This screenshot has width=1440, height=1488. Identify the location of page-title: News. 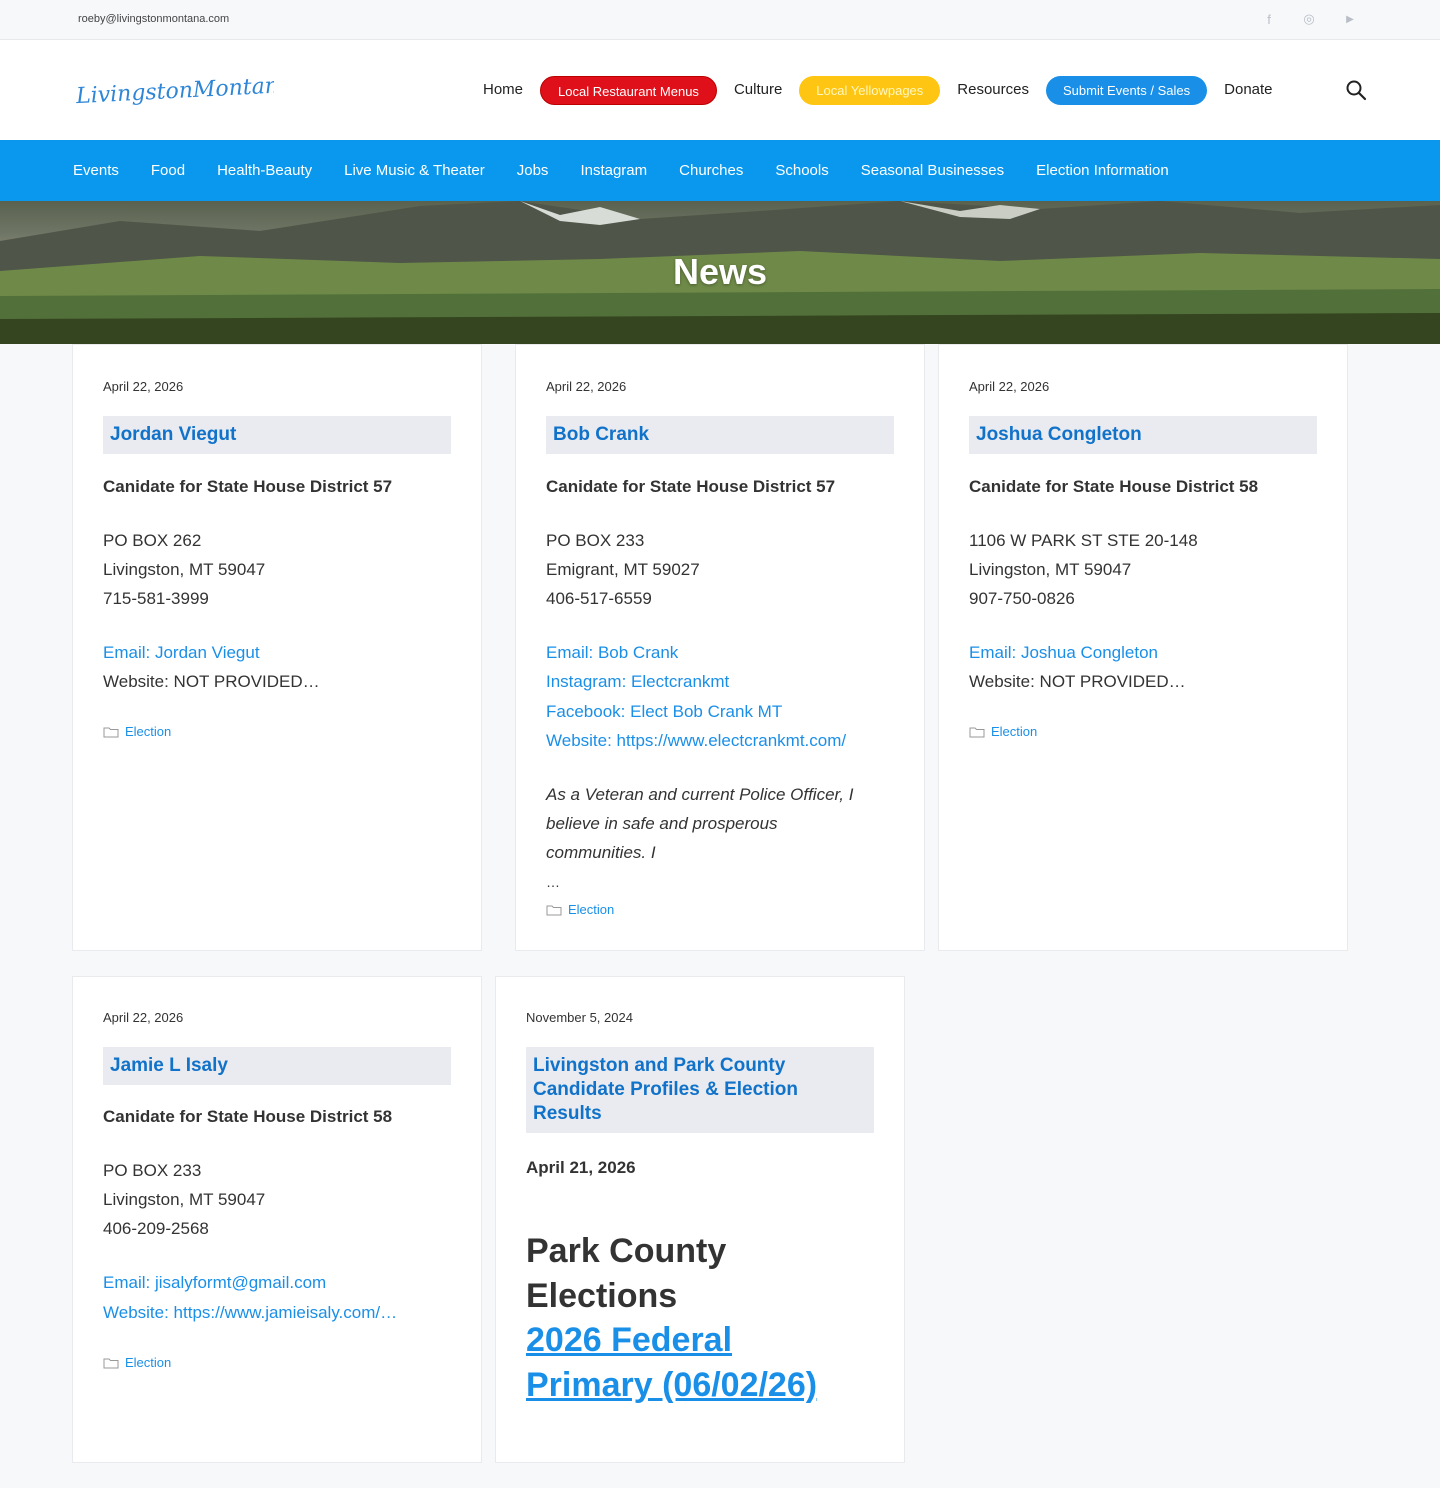
(720, 271).